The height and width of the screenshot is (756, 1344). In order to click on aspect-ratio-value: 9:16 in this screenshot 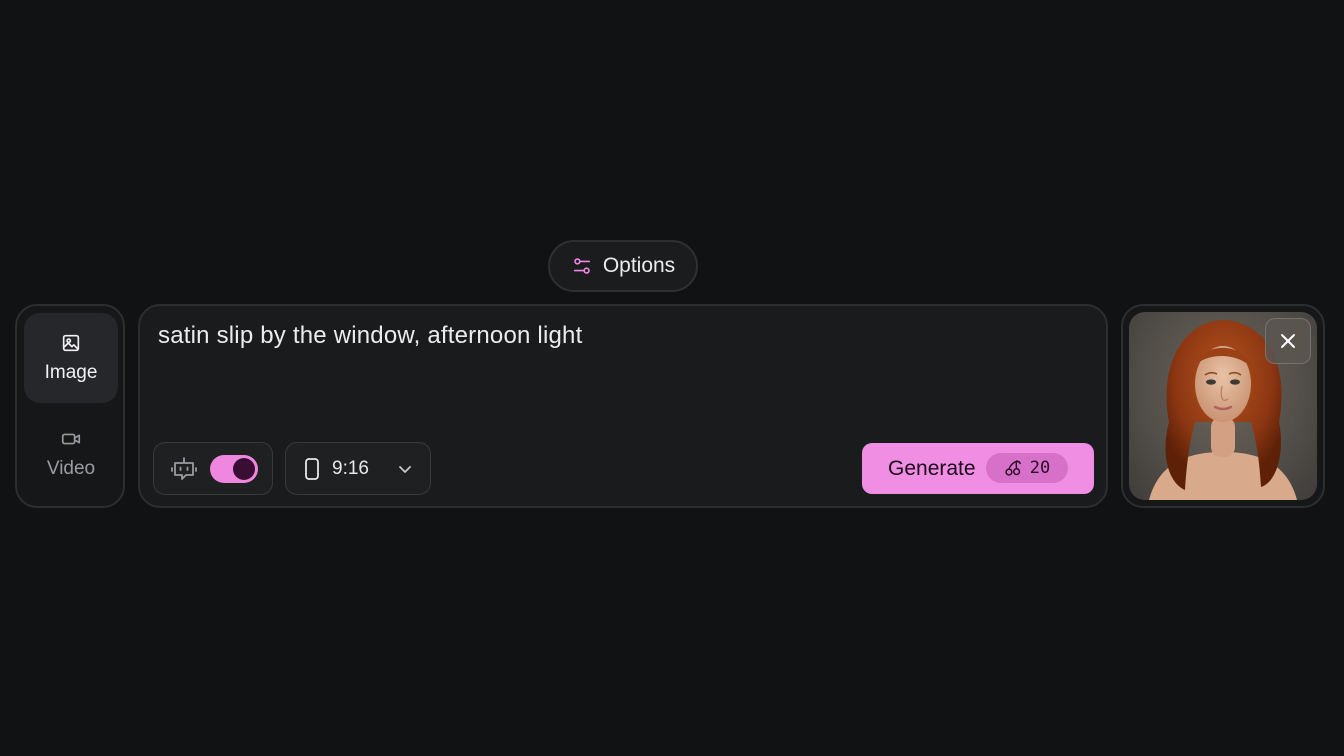, I will do `click(350, 468)`.